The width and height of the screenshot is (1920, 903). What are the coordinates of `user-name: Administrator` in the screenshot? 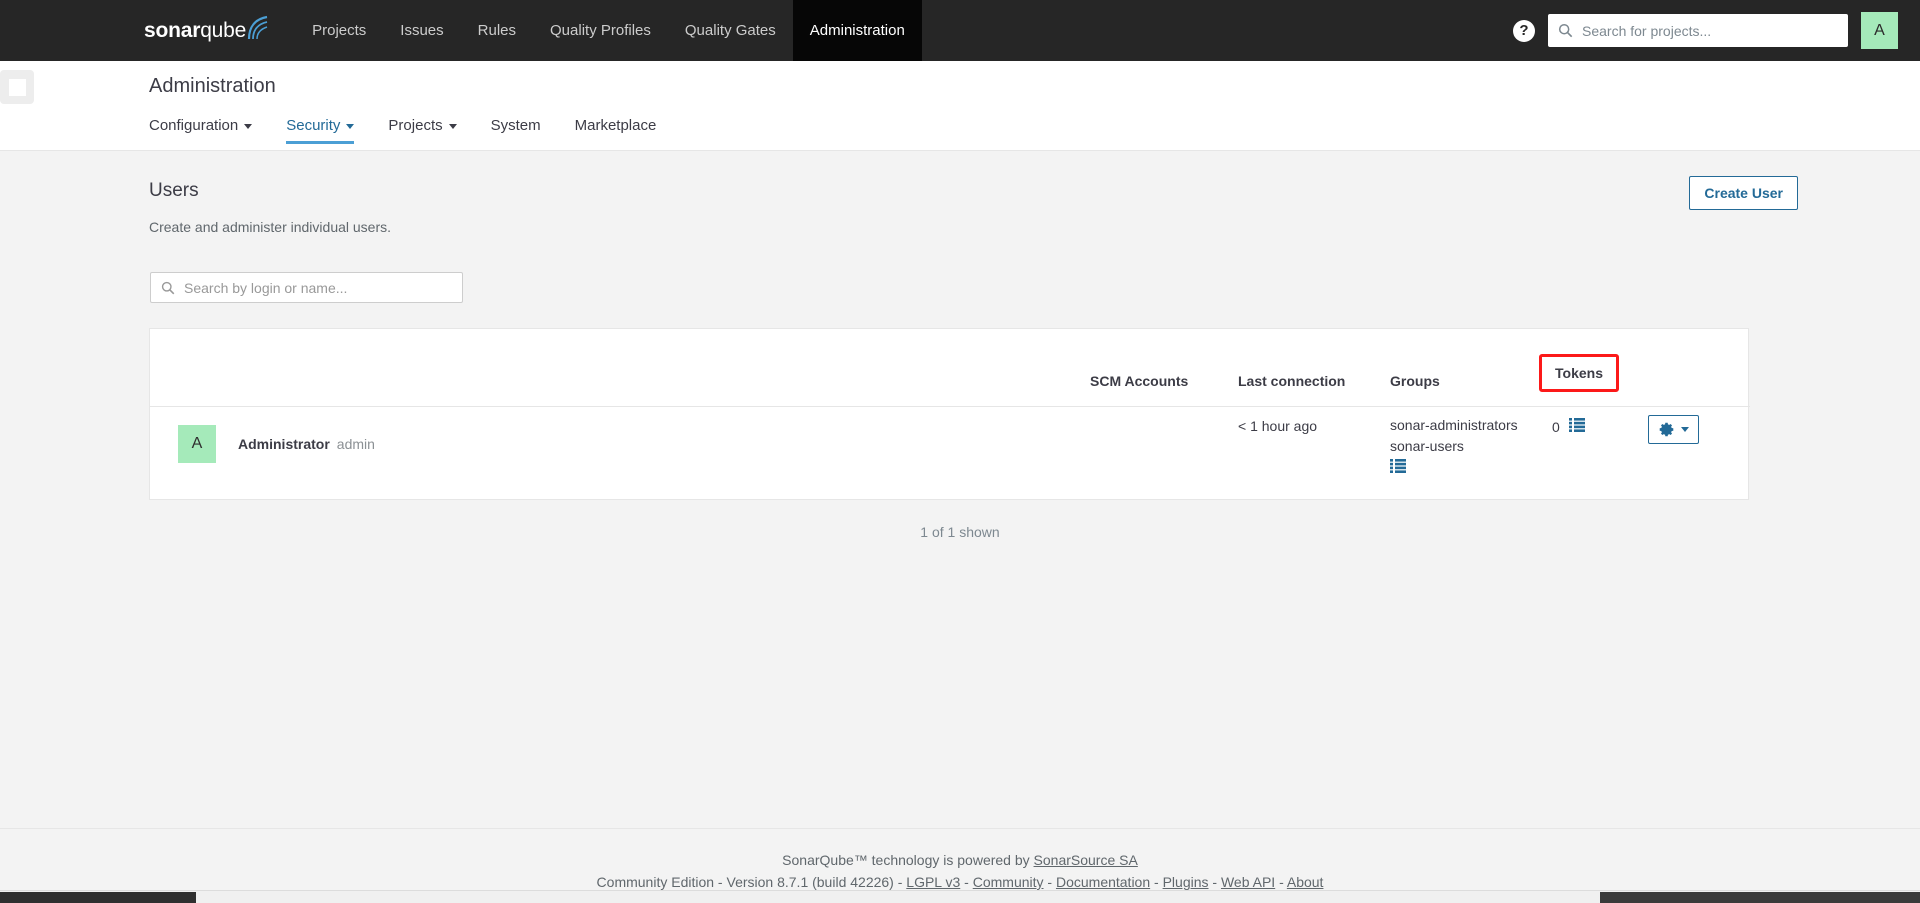 It's located at (284, 444).